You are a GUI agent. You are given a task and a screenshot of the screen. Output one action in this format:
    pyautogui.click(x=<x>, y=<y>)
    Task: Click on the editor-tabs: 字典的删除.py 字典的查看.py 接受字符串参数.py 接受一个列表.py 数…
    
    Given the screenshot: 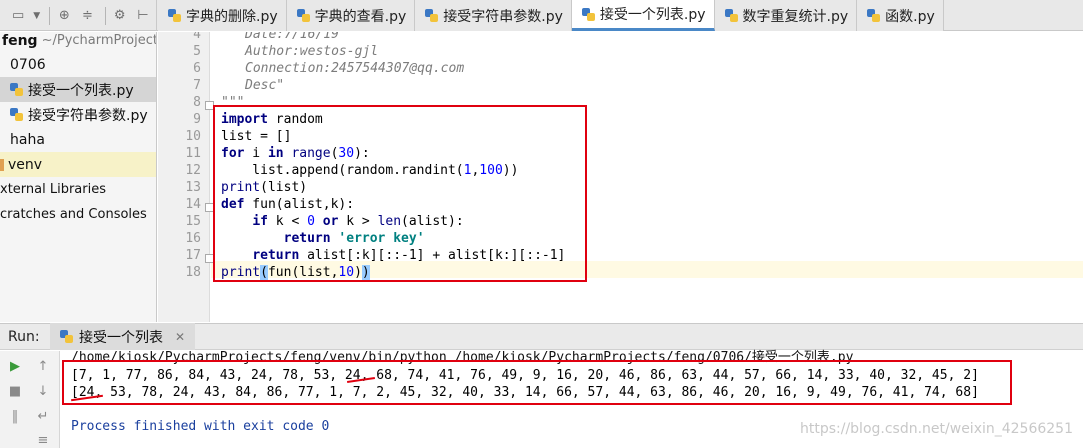 What is the action you would take?
    pyautogui.click(x=551, y=15)
    